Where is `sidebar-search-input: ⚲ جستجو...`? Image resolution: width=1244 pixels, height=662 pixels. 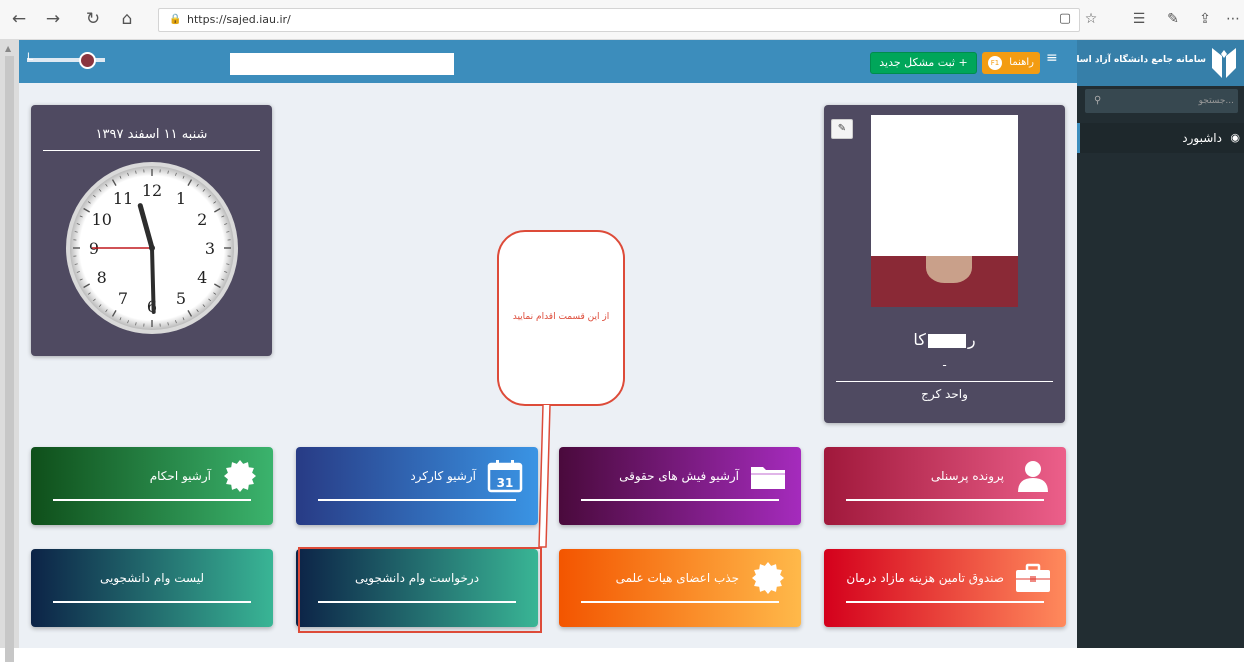 sidebar-search-input: ⚲ جستجو... is located at coordinates (1161, 101).